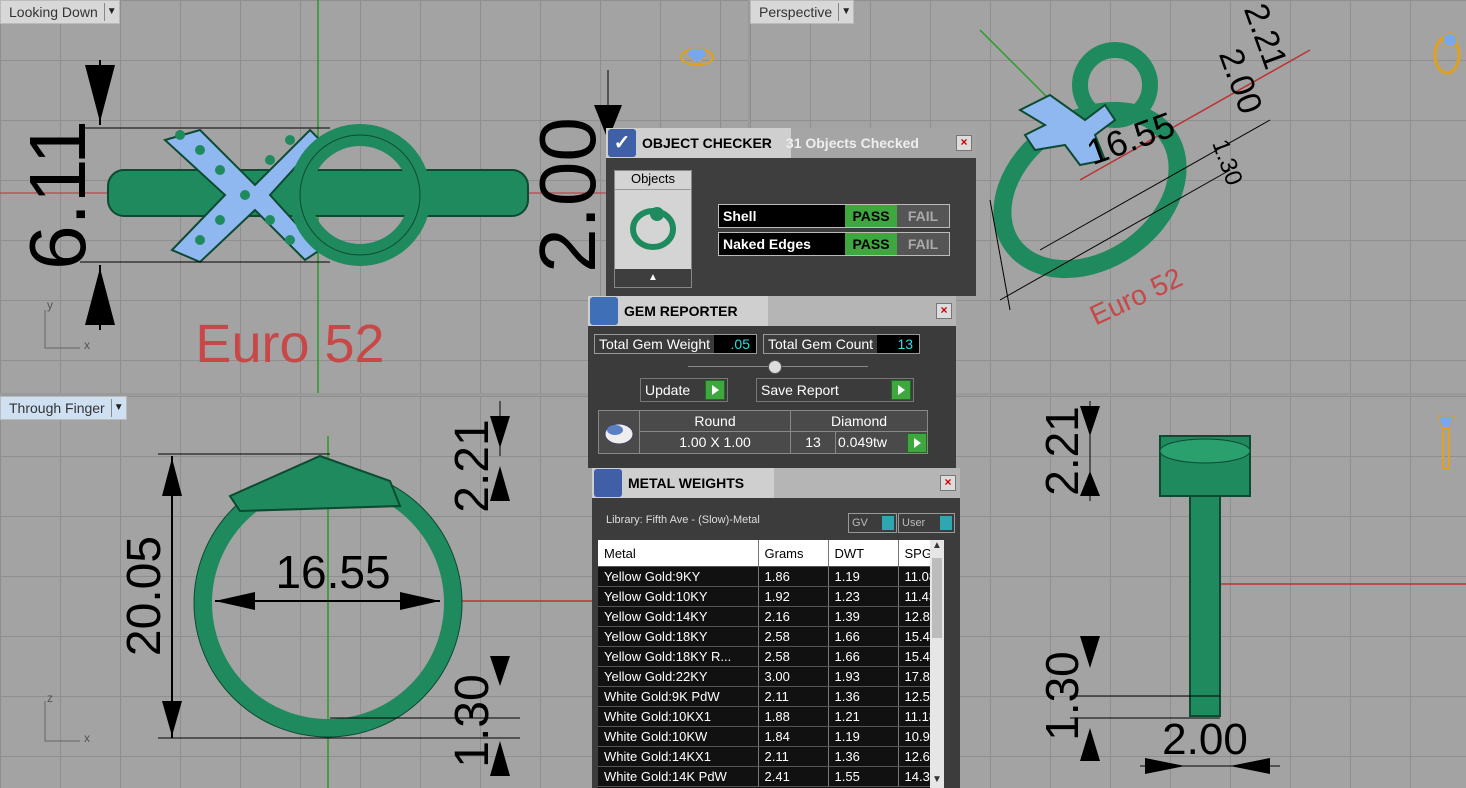  What do you see at coordinates (776, 483) in the screenshot?
I see `metal-weights-header: METAL WEIGHTS ×` at bounding box center [776, 483].